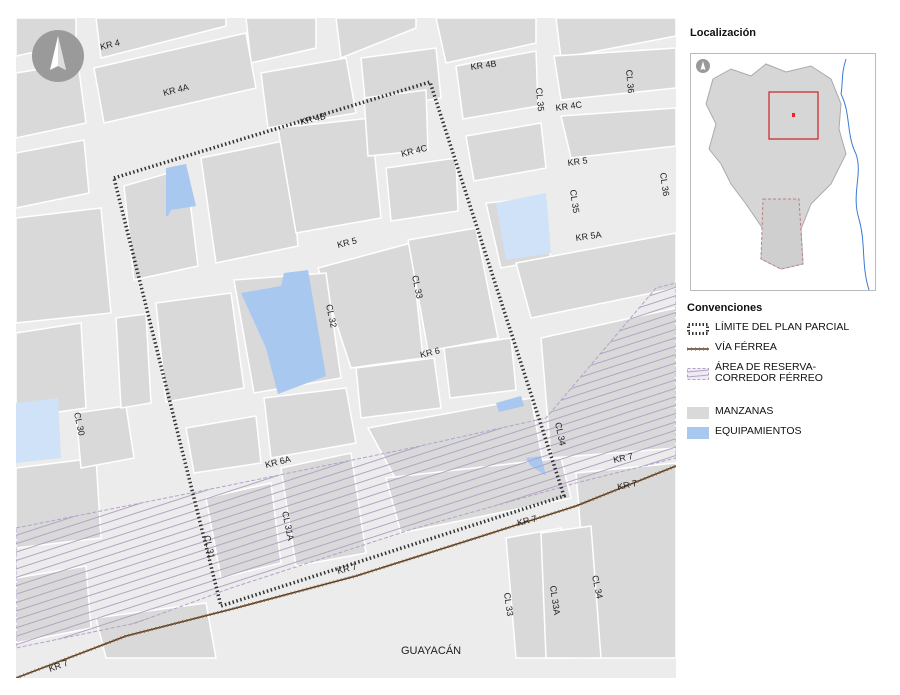  I want to click on legend-label: VÍA FÉRREA, so click(746, 347).